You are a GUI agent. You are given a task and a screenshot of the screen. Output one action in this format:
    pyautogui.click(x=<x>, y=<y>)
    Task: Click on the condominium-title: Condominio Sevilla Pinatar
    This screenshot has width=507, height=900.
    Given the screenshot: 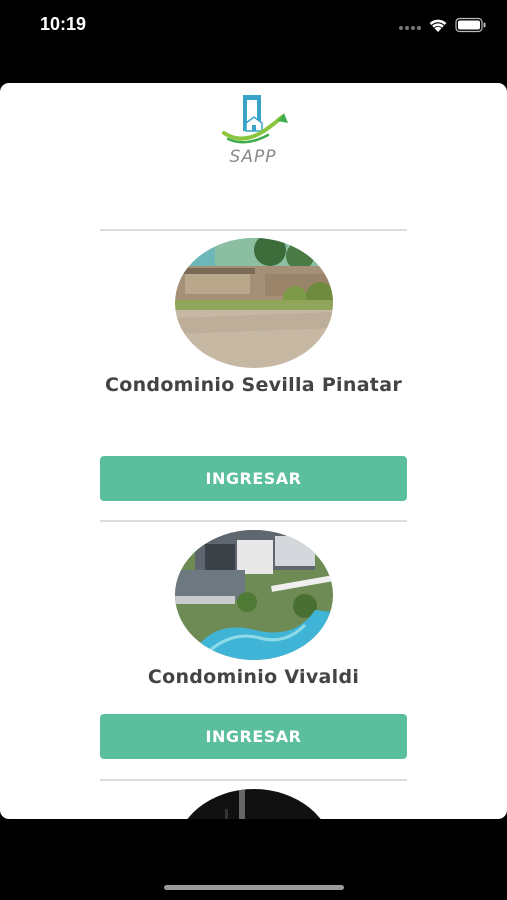 What is the action you would take?
    pyautogui.click(x=253, y=385)
    